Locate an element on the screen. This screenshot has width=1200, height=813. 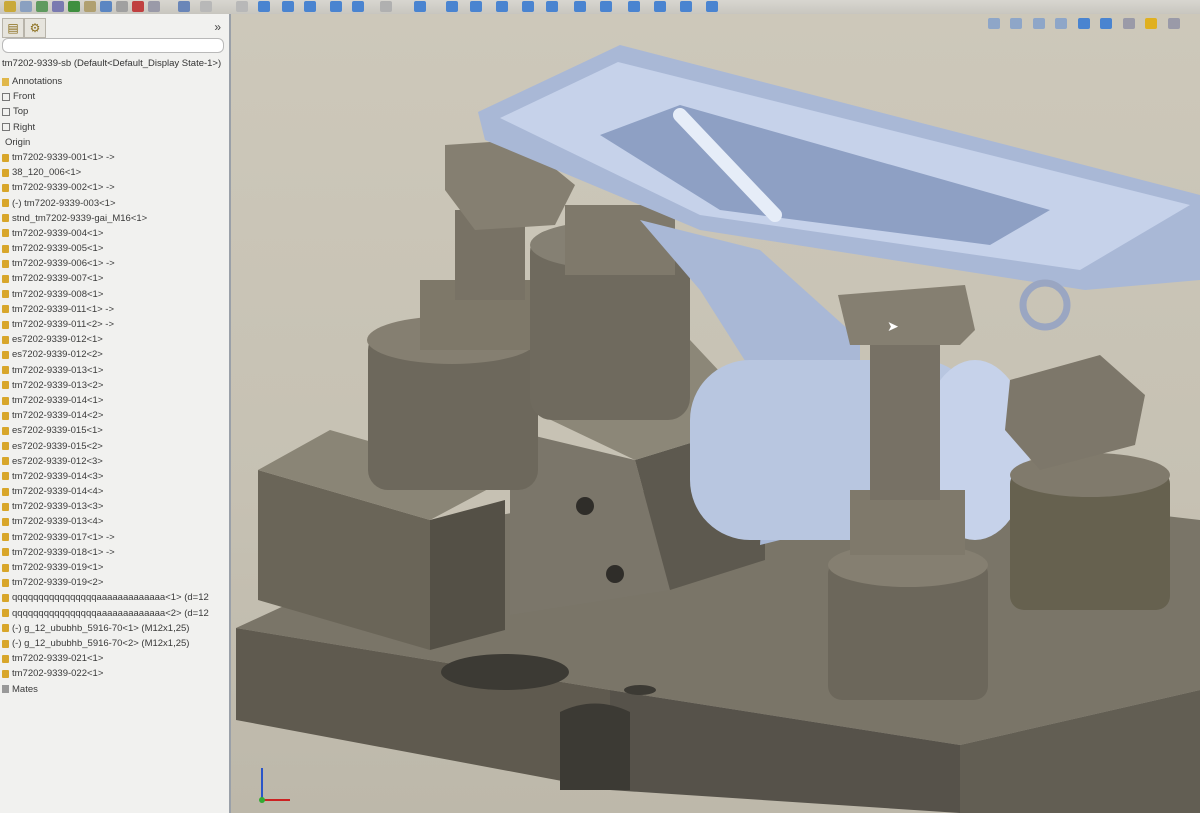
tree-item: tm7202-9339-004<1> is located at coordinates (114, 233).